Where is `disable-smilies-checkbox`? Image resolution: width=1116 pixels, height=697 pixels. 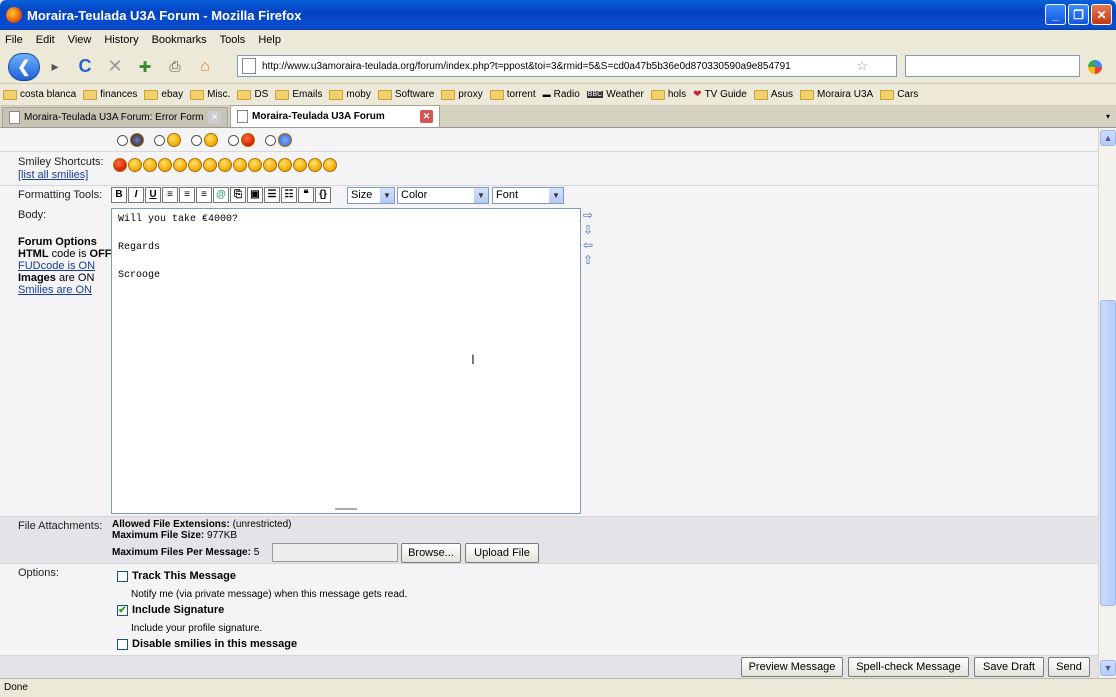 disable-smilies-checkbox is located at coordinates (122, 644).